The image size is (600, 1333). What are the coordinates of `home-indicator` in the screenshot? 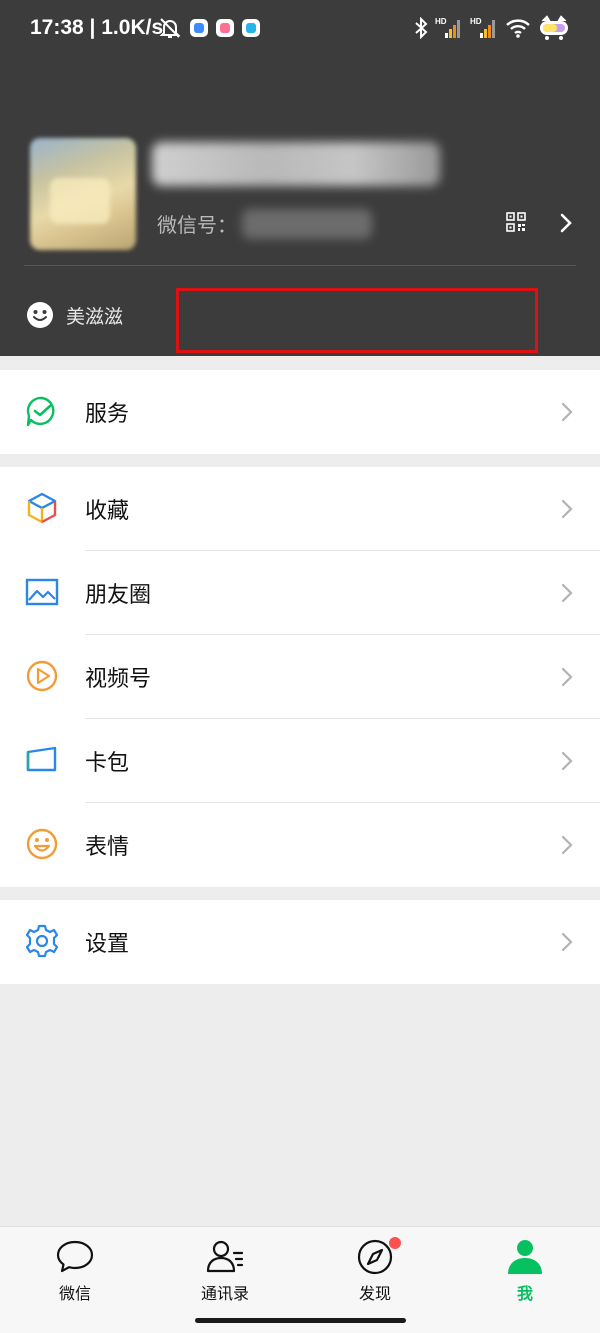 It's located at (300, 1320).